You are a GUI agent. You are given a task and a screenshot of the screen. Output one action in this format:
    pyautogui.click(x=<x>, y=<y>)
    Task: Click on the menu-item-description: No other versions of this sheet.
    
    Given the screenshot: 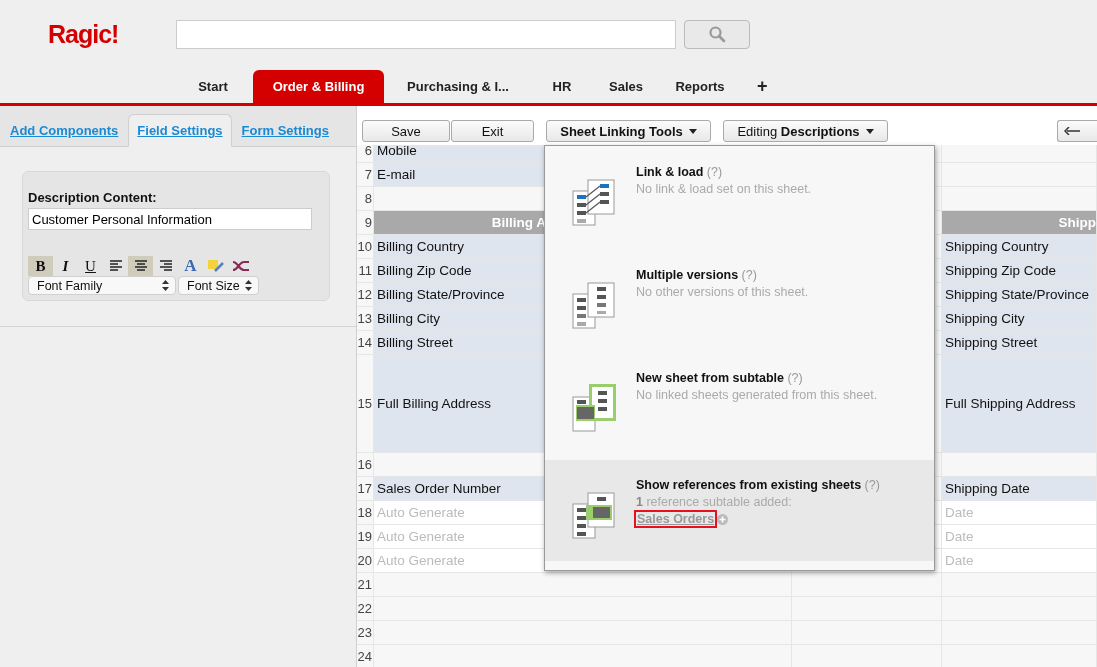 What is the action you would take?
    pyautogui.click(x=722, y=292)
    